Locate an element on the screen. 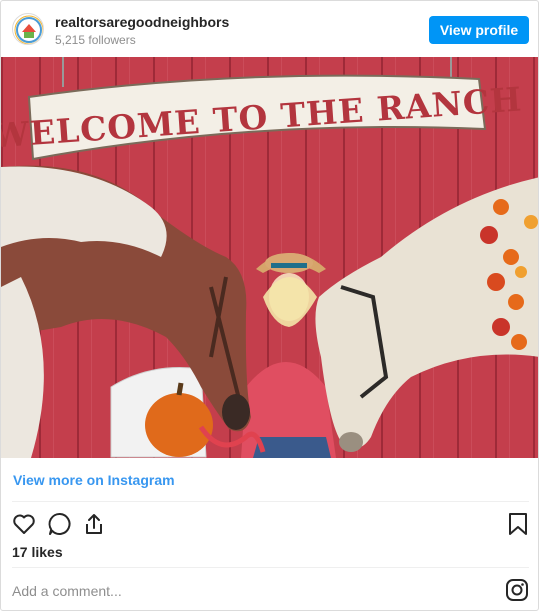 The height and width of the screenshot is (611, 539). instagram-logo-icon is located at coordinates (517, 590).